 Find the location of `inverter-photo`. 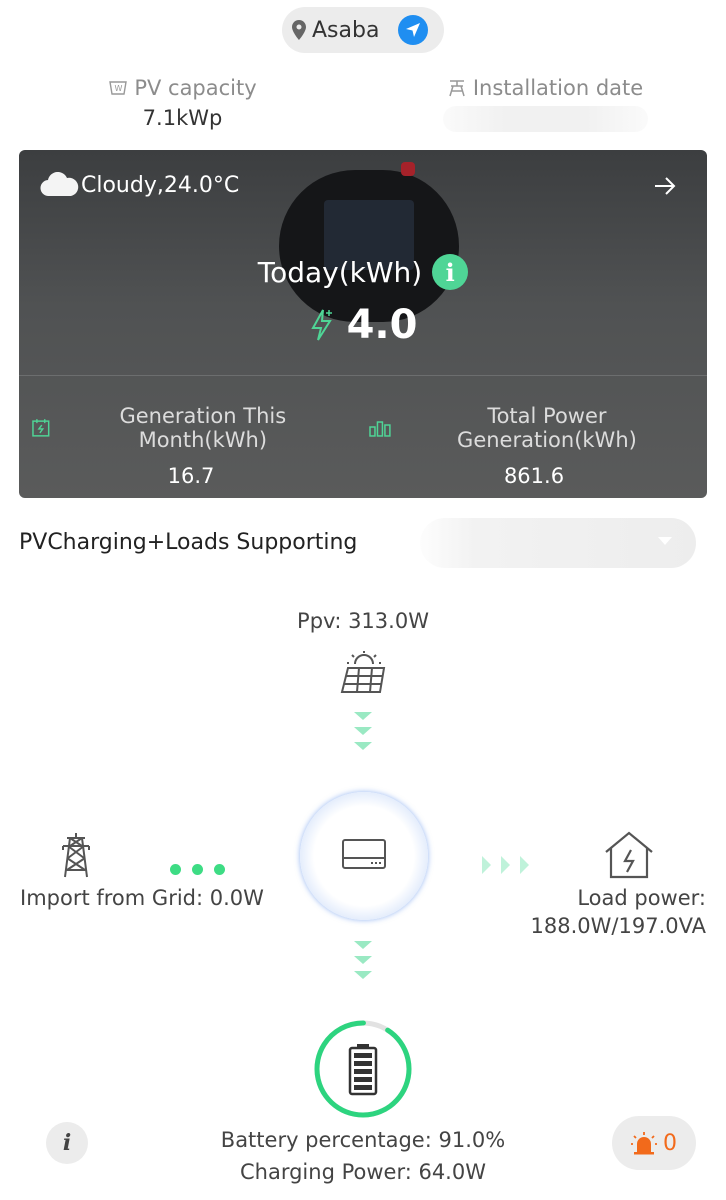

inverter-photo is located at coordinates (369, 242).